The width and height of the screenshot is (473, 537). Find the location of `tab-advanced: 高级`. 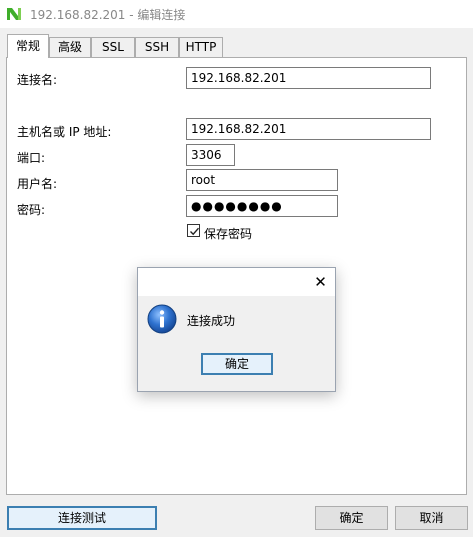

tab-advanced: 高级 is located at coordinates (70, 47).